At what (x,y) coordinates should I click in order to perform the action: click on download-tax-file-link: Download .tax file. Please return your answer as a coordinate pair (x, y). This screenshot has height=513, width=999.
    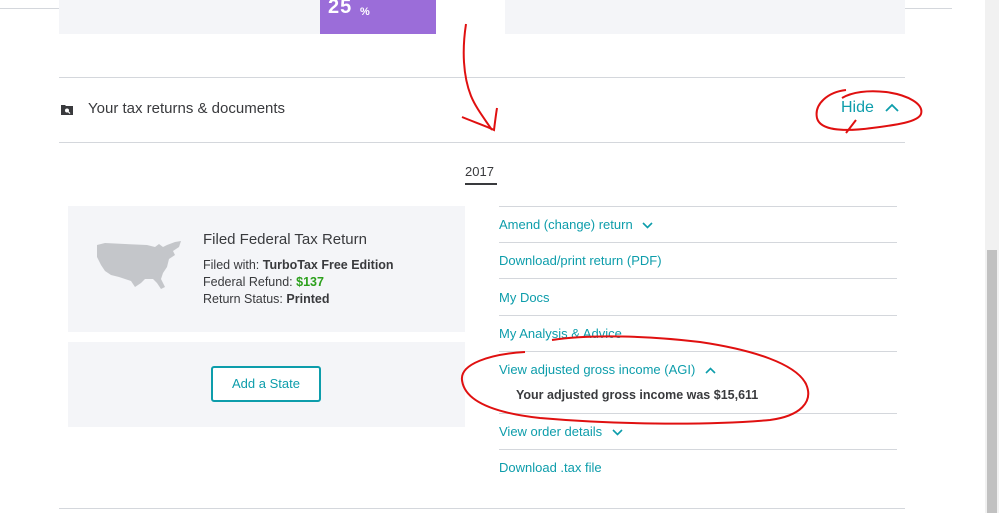
    Looking at the image, I should click on (550, 467).